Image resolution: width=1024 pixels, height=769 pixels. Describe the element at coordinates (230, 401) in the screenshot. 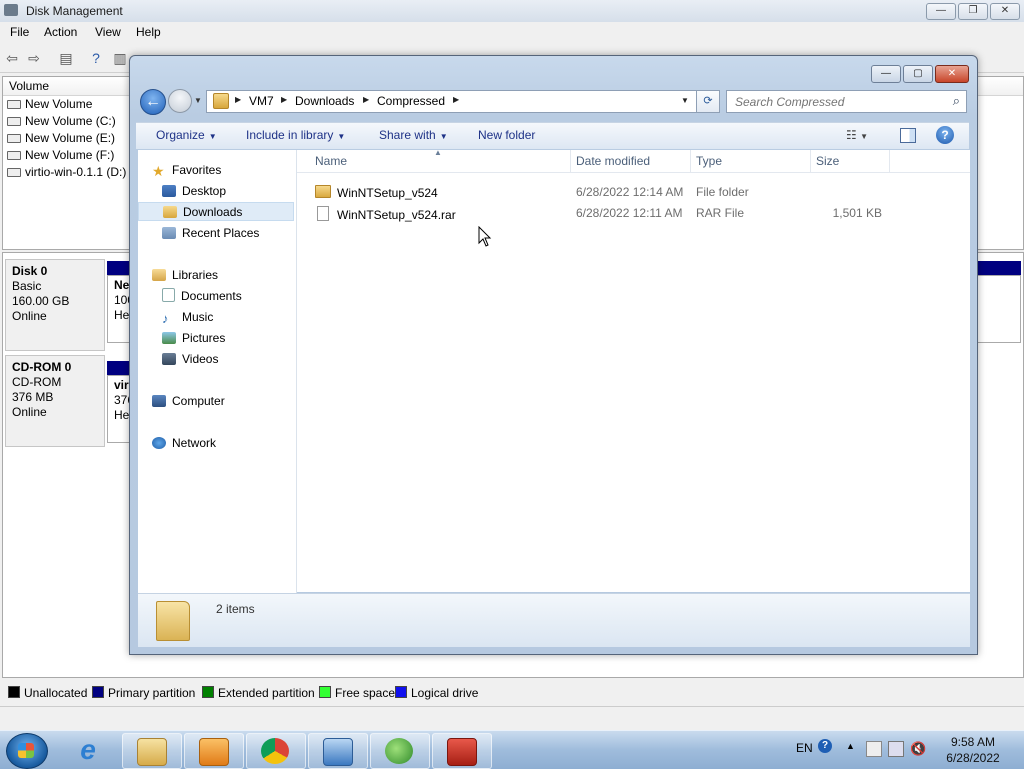

I see `nav-computer: Computer` at that location.